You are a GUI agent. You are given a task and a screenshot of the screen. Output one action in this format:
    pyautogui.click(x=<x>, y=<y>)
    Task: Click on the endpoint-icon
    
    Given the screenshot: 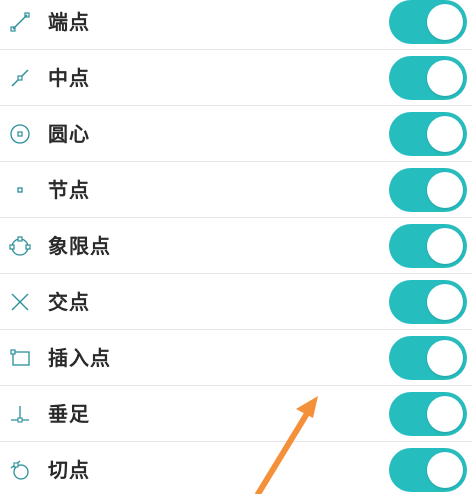 What is the action you would take?
    pyautogui.click(x=20, y=22)
    